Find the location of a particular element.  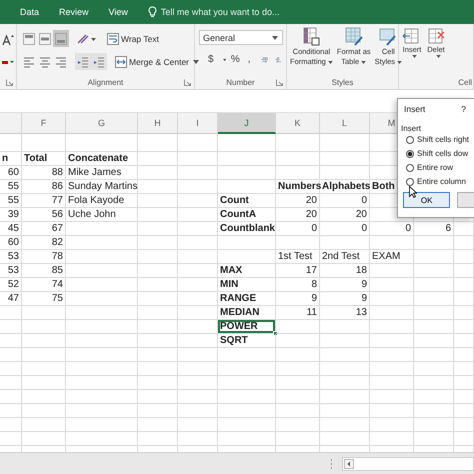

column-header: J is located at coordinates (247, 123).